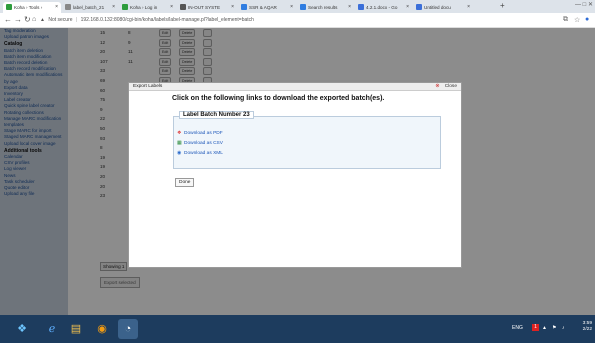 Image resolution: width=595 pixels, height=343 pixels. Describe the element at coordinates (216, 115) in the screenshot. I see `batch-legend: Label Batch Number 23` at that location.